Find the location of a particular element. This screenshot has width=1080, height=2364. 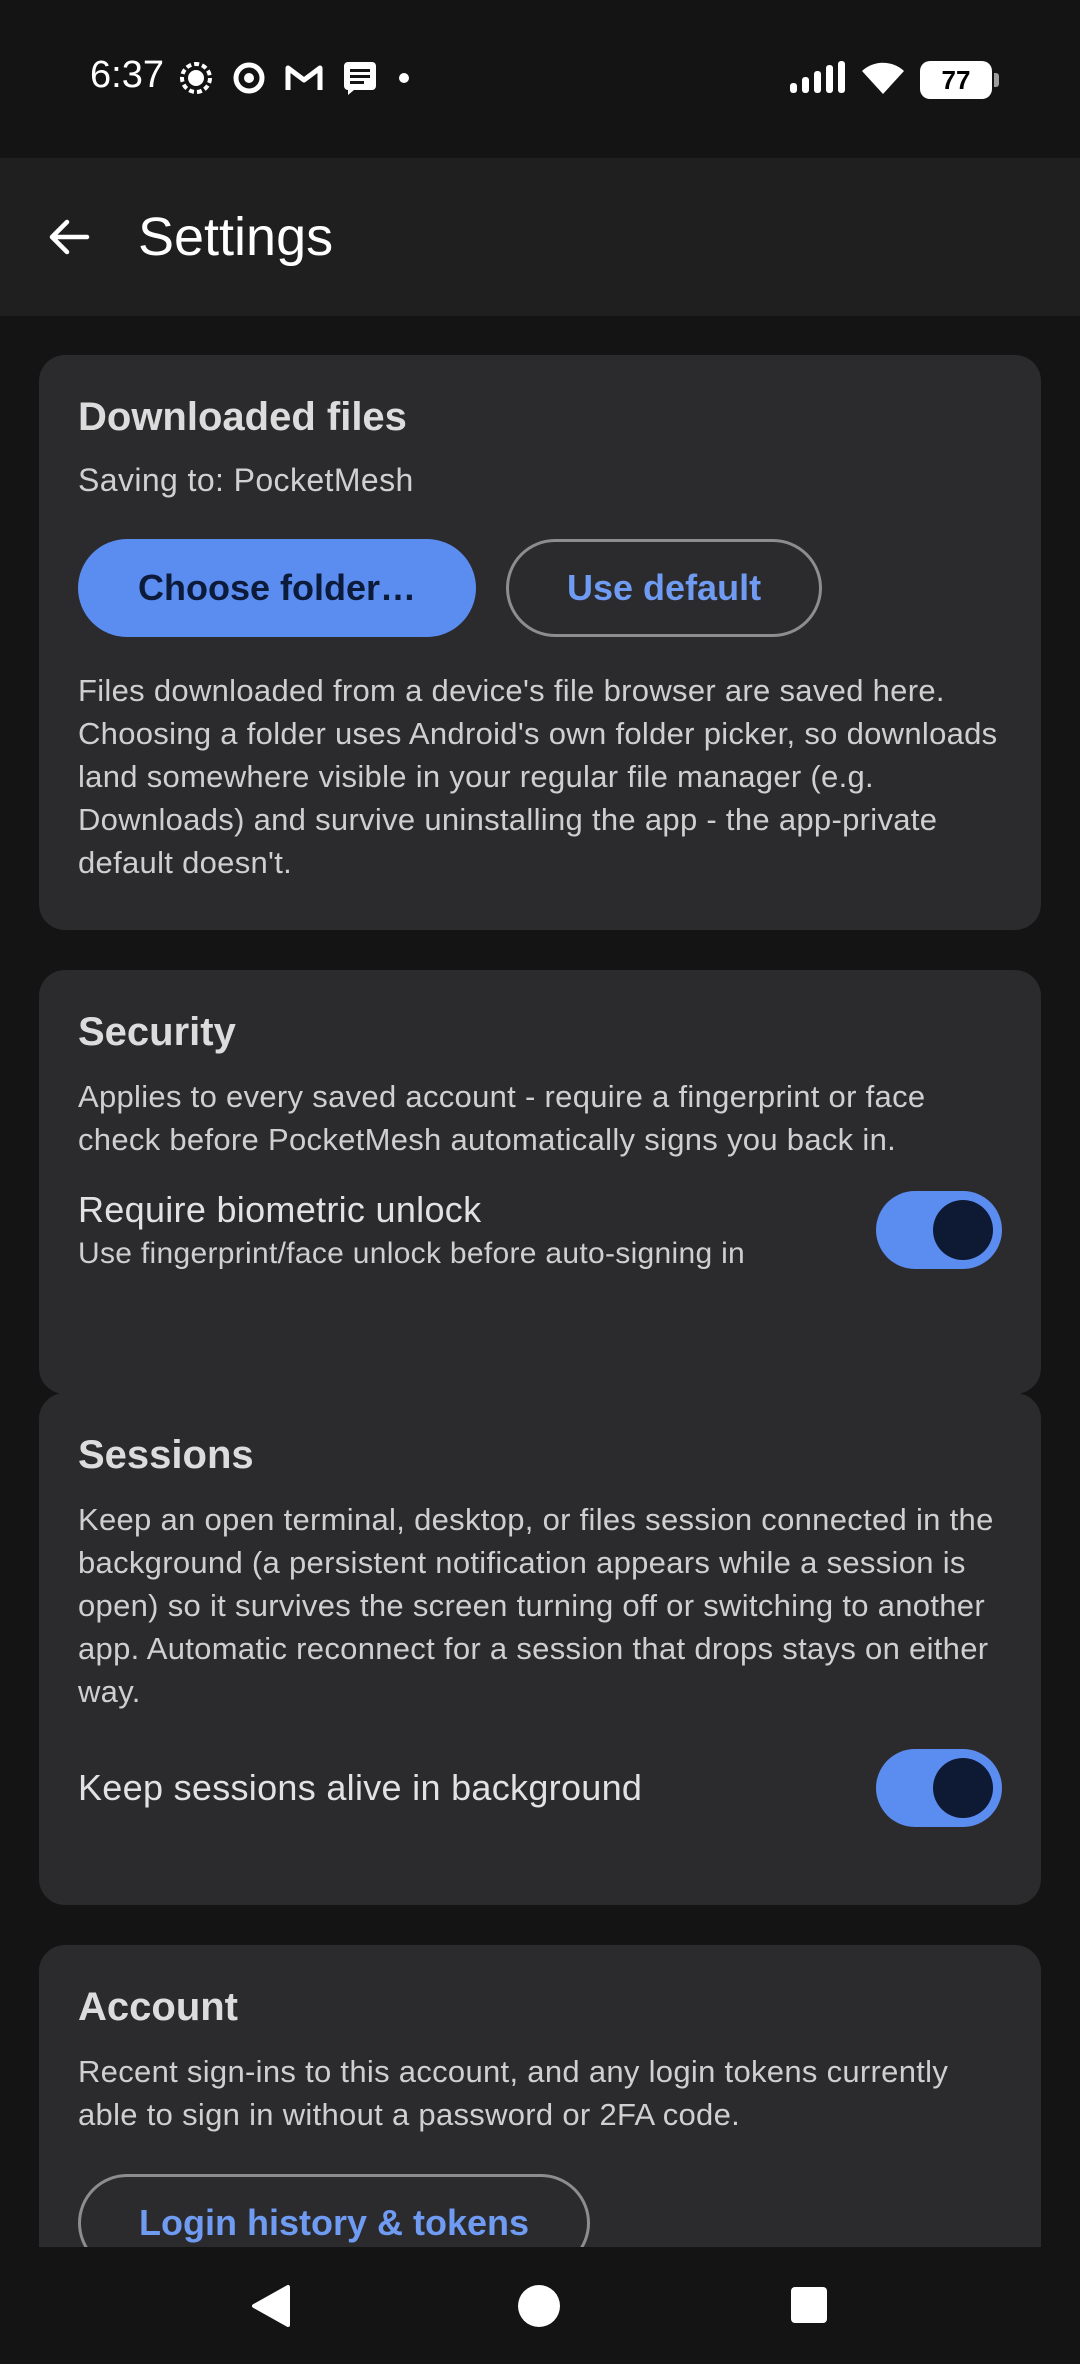

keep-alive-setting-label: Keep sessions alive in background is located at coordinates (360, 1787).